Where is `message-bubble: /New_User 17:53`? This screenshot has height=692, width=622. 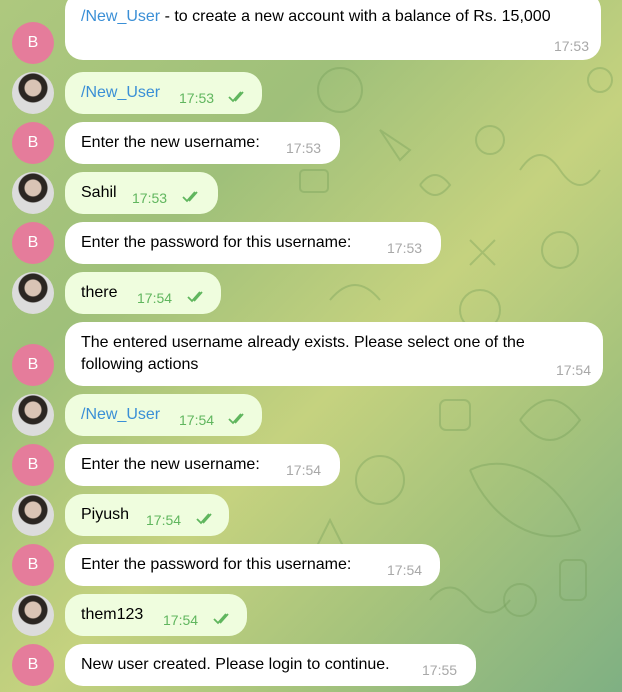
message-bubble: /New_User 17:53 is located at coordinates (163, 93).